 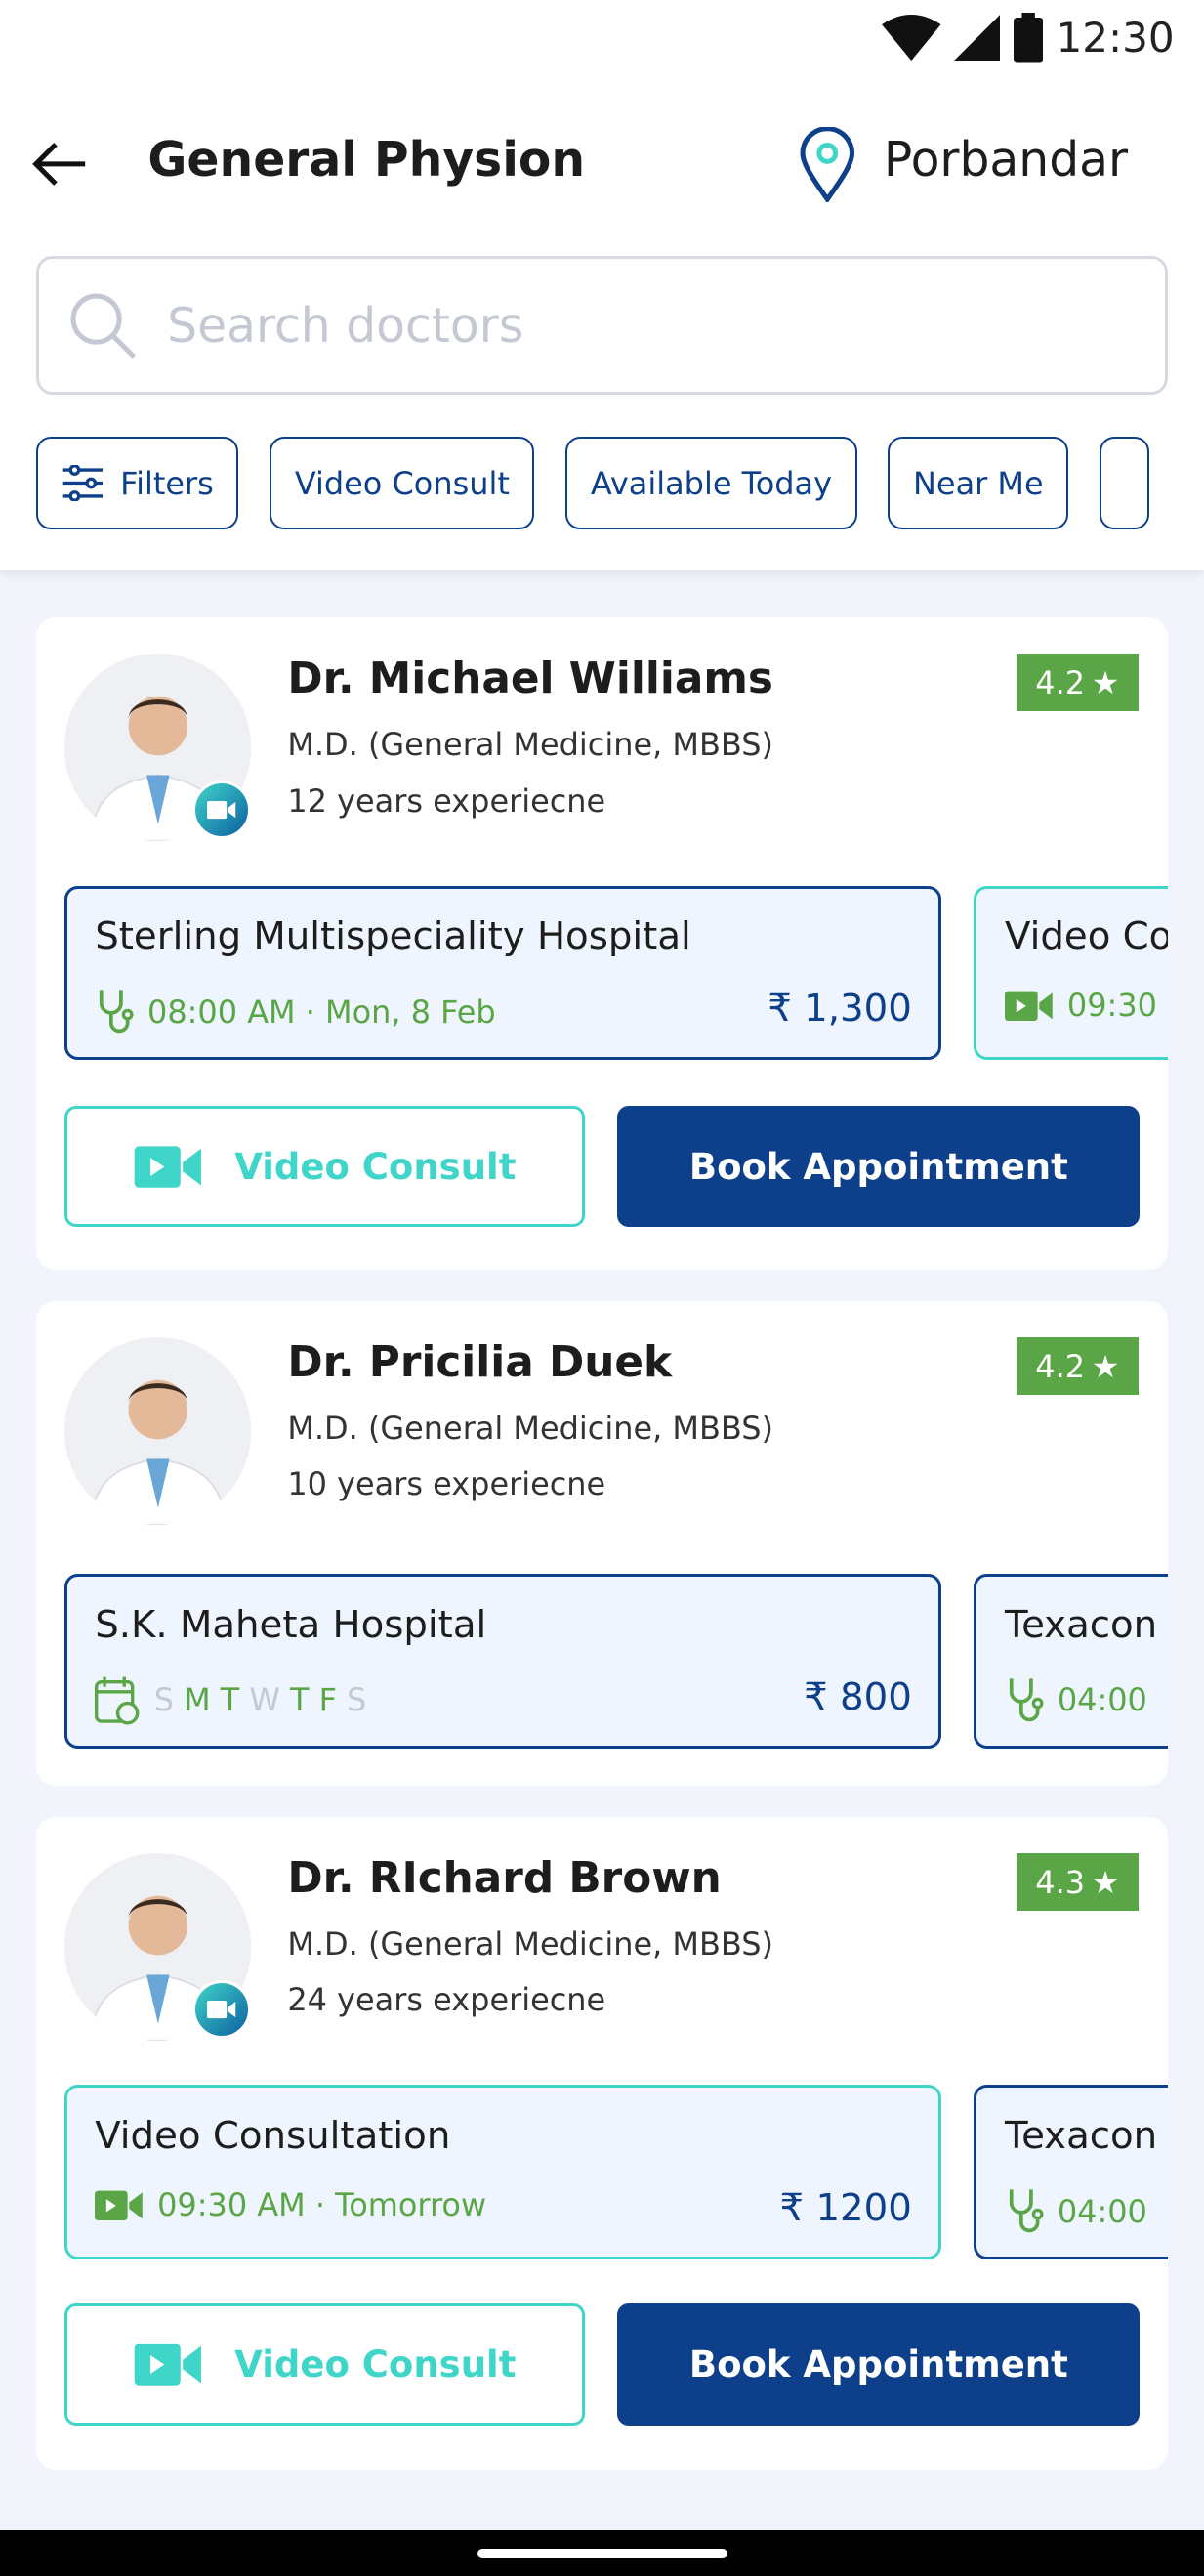 I want to click on rating-badge: 4.3 ★, so click(x=1078, y=1882).